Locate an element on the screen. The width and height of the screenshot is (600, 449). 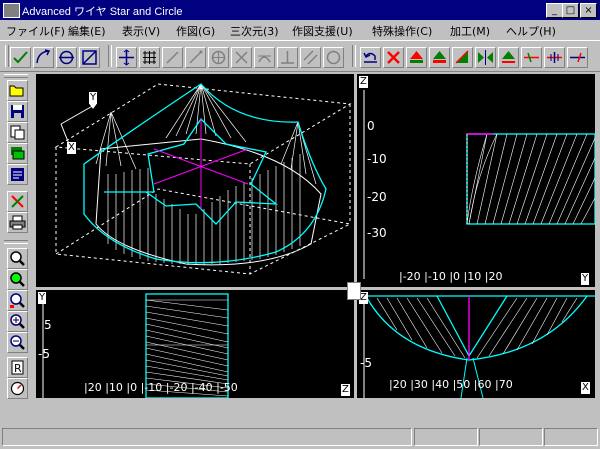
rect-diag-tool-button is located at coordinates (89, 57).